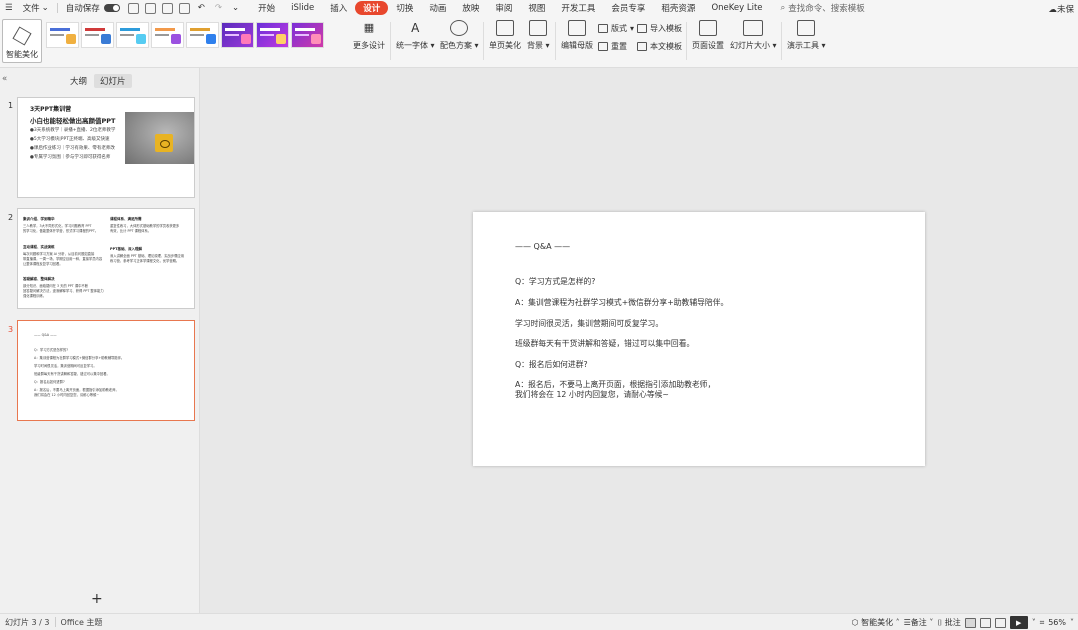  I want to click on tab-11: 稻壳资源, so click(678, 8).